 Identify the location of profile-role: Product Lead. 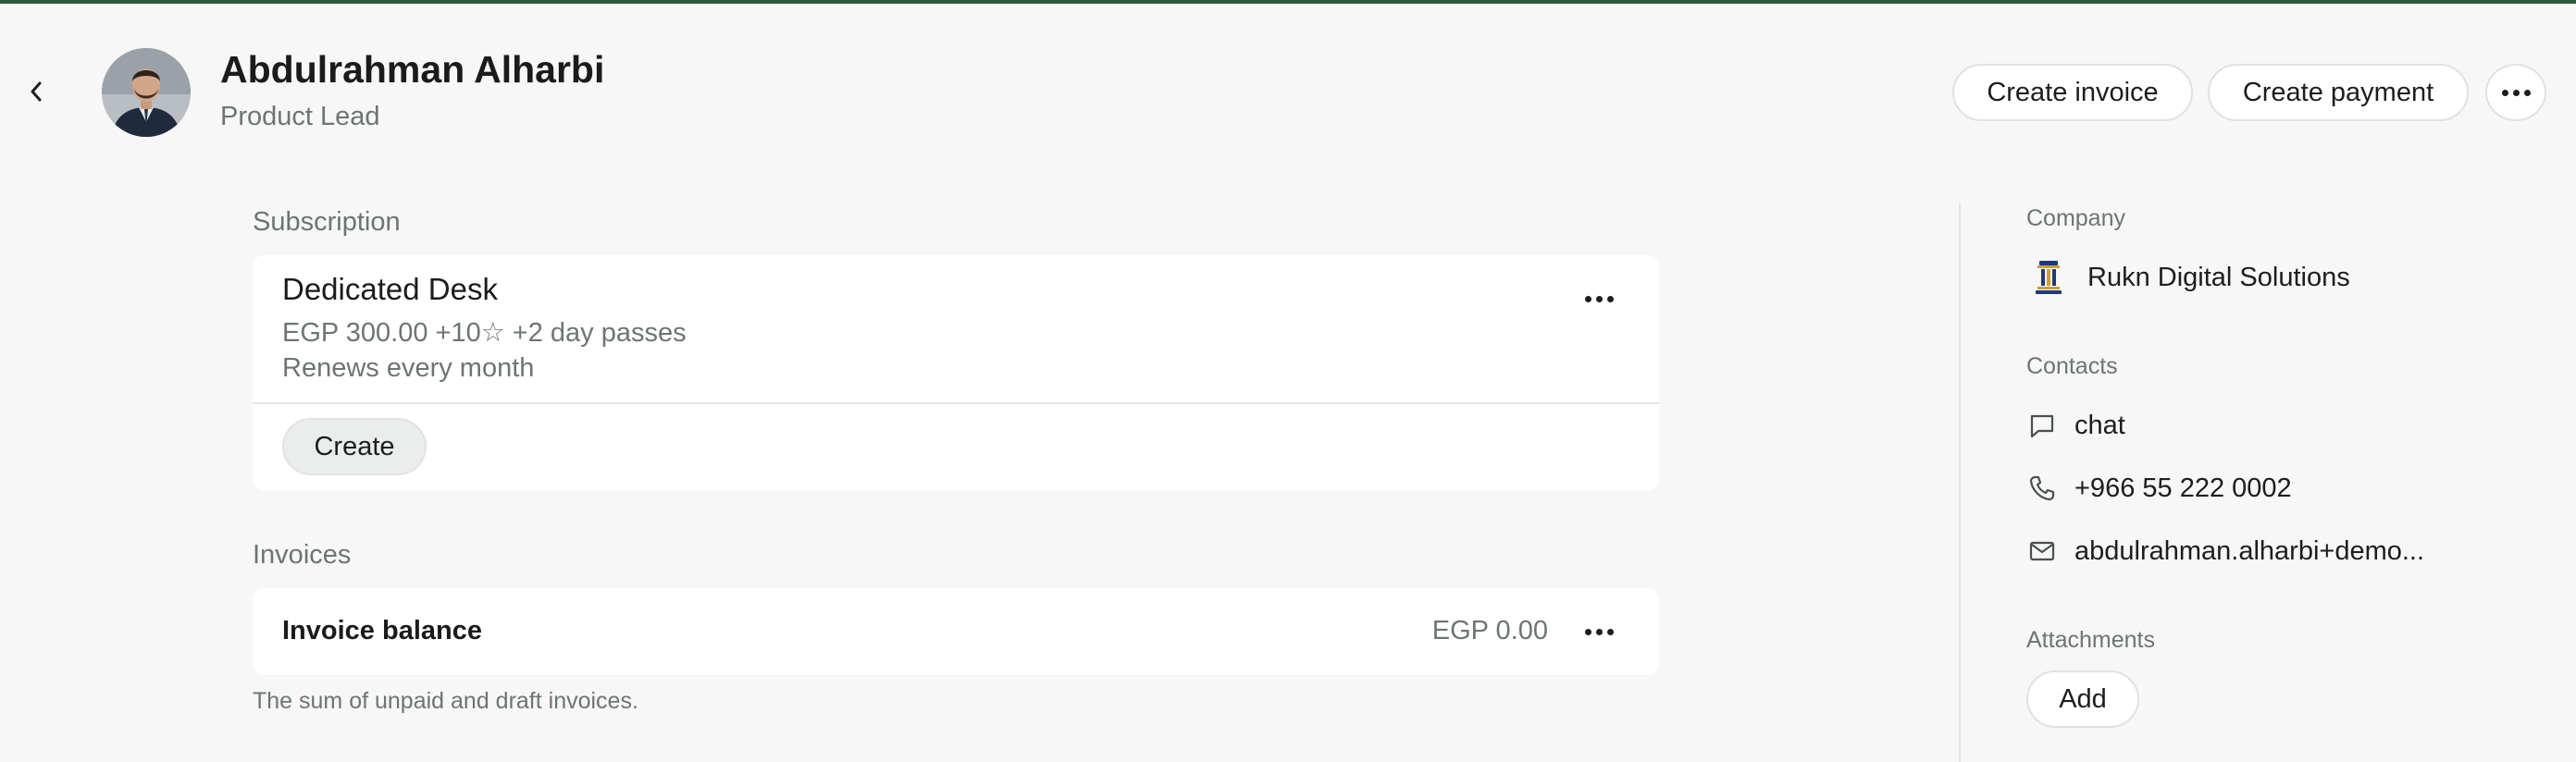
(300, 116).